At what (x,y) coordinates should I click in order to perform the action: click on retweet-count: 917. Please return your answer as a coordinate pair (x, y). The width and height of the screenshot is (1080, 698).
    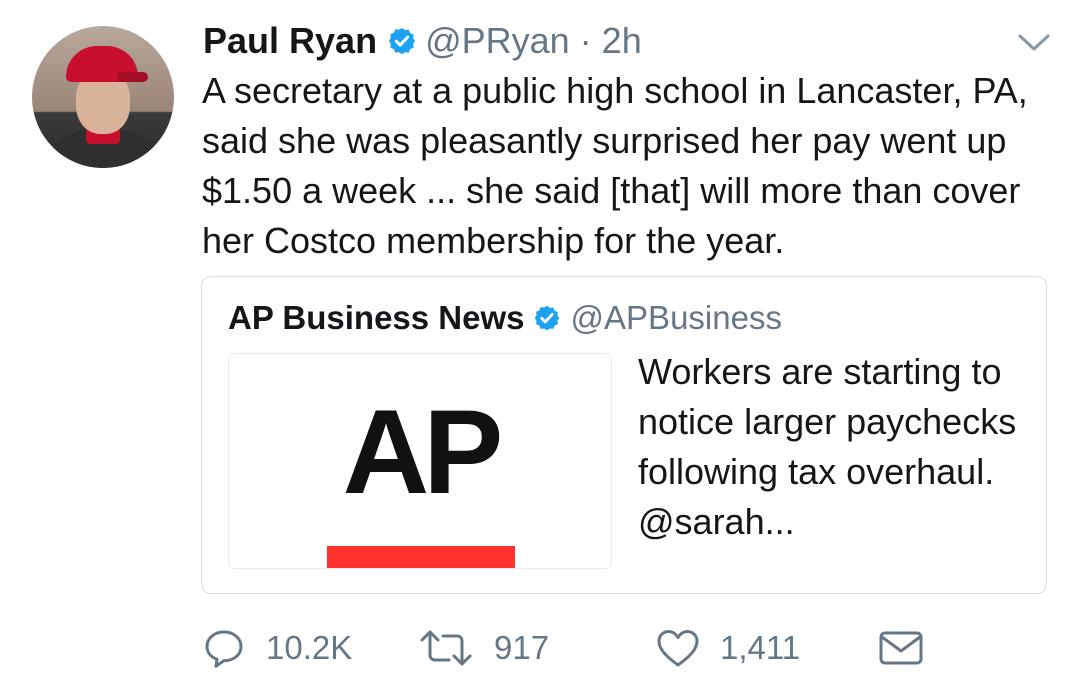
    Looking at the image, I should click on (522, 647).